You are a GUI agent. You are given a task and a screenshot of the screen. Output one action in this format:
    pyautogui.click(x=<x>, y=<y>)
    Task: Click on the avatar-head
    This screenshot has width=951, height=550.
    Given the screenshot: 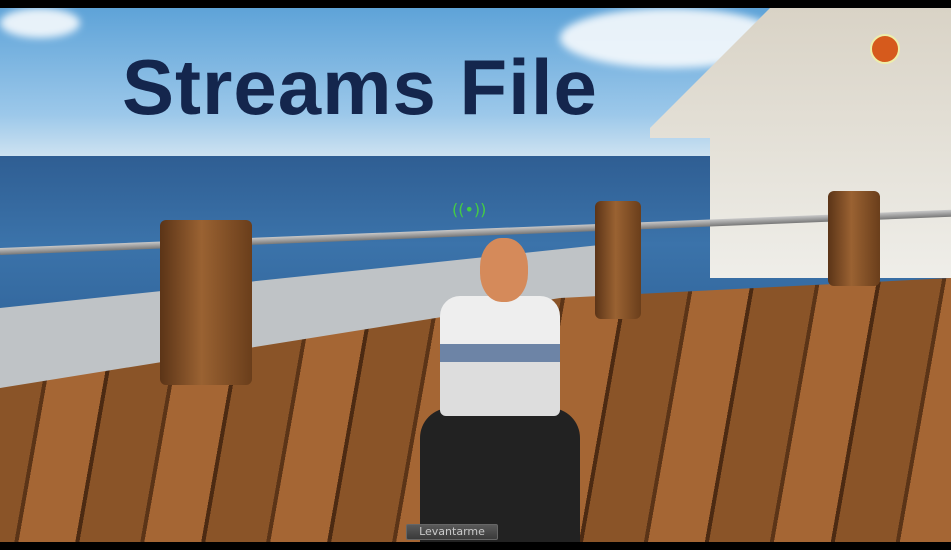 What is the action you would take?
    pyautogui.click(x=504, y=270)
    